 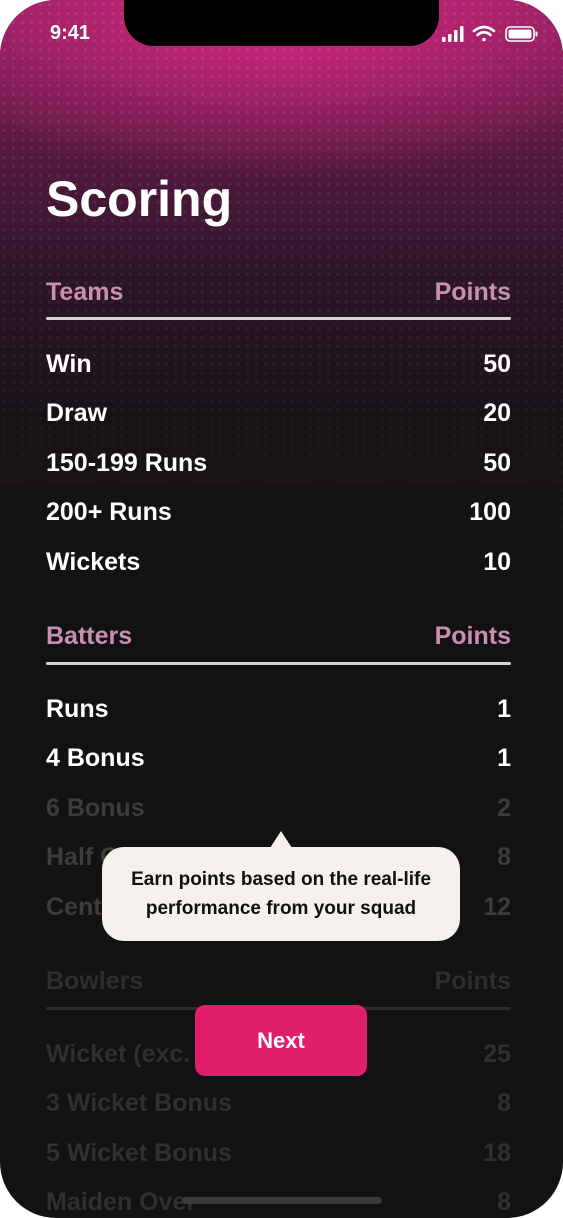 What do you see at coordinates (278, 637) in the screenshot?
I see `batters-header: Batters Points` at bounding box center [278, 637].